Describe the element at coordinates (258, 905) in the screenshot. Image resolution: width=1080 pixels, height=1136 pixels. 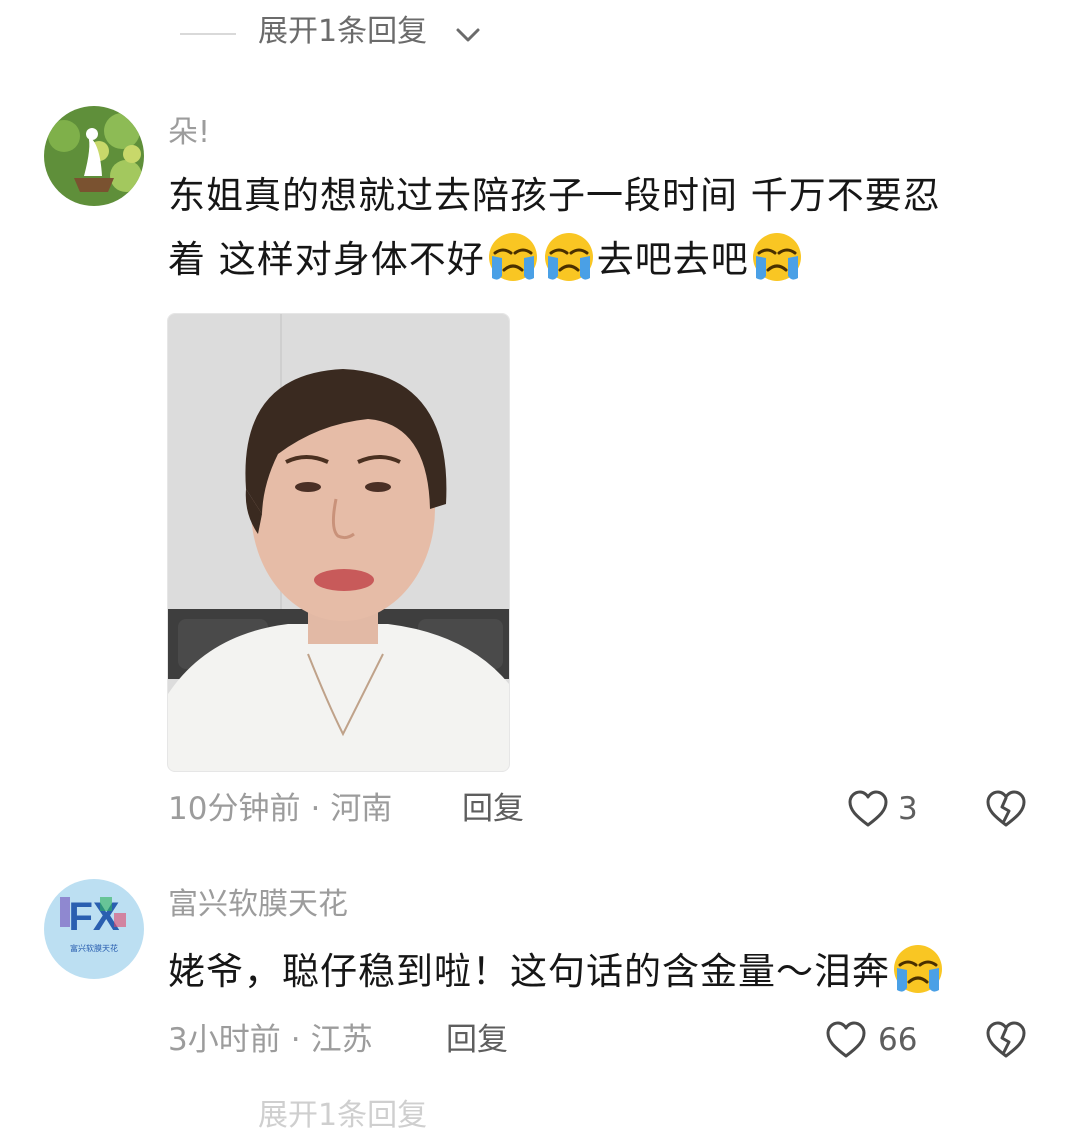
I see `comment-username: 富兴软膜天花` at that location.